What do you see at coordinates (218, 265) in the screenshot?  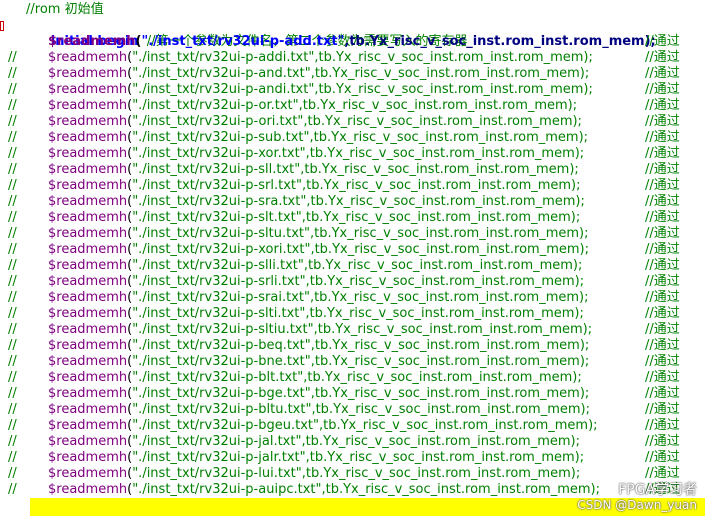 I see `file-path-string: "./inst_txt/rv32ui-p-slli.txt"` at bounding box center [218, 265].